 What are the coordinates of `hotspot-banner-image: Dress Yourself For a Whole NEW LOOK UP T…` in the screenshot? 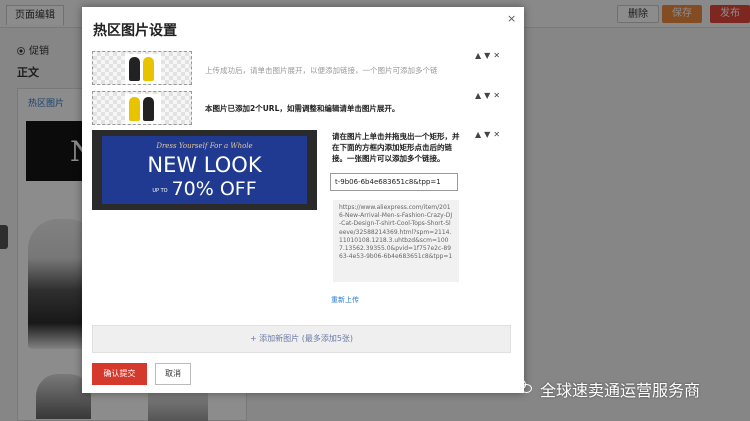 It's located at (204, 170).